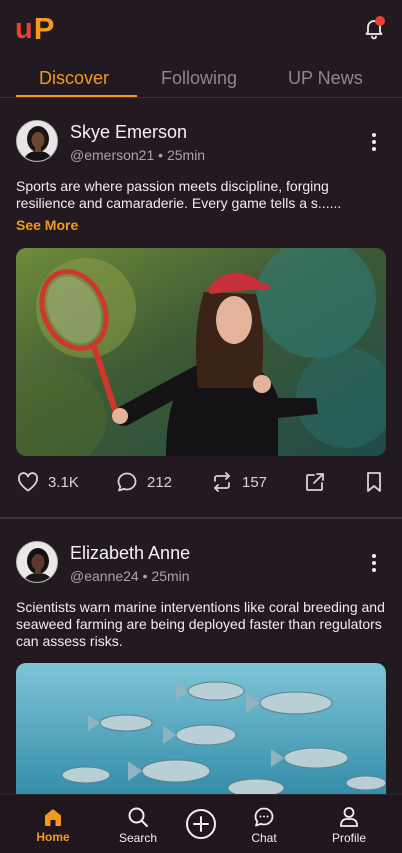  What do you see at coordinates (104, 576) in the screenshot?
I see `author-handle: @eanne24` at bounding box center [104, 576].